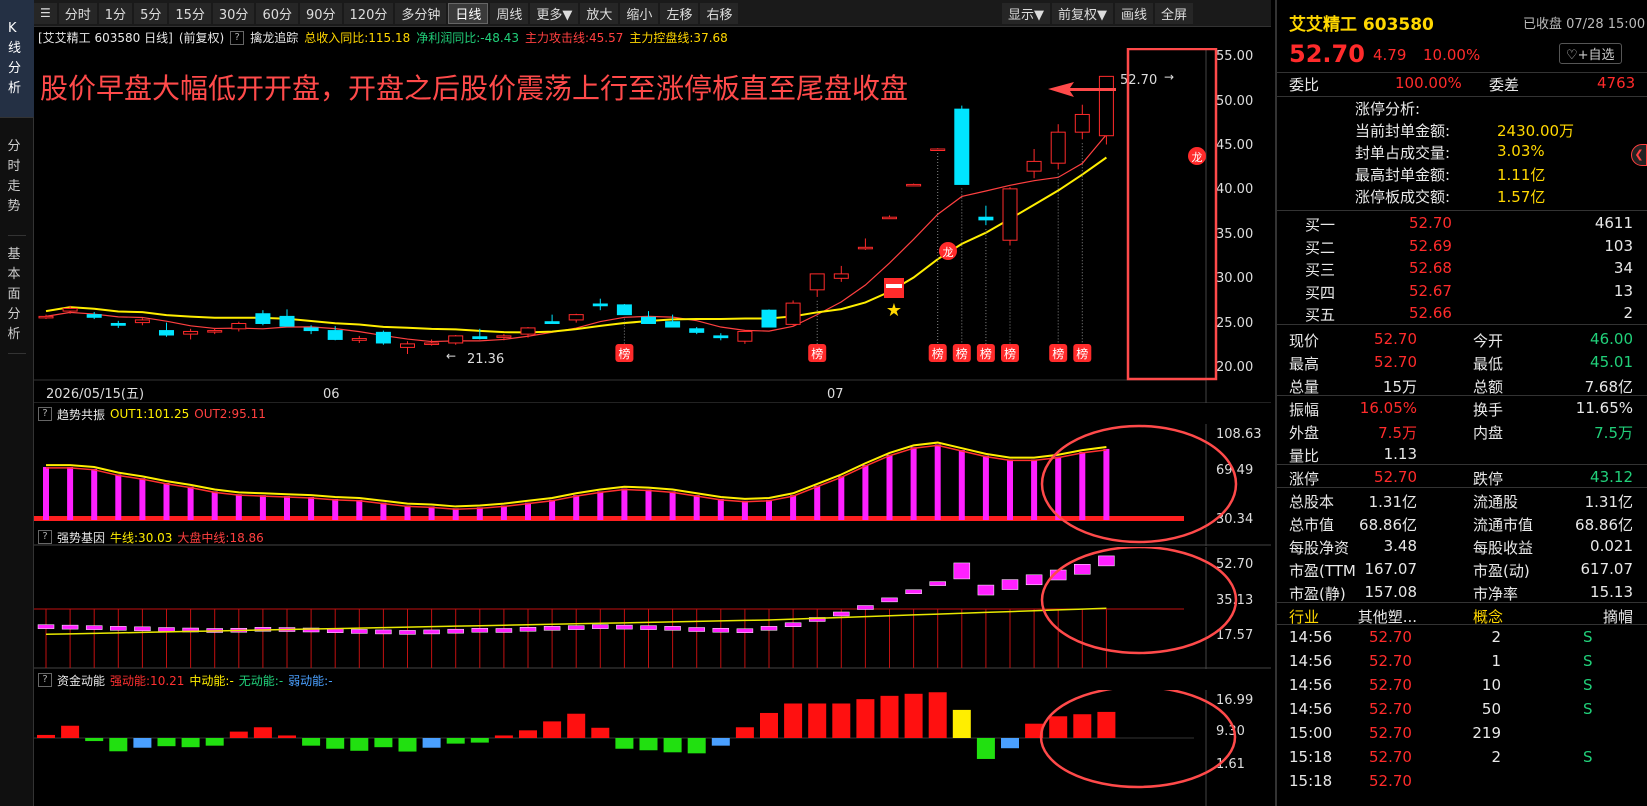 Image resolution: width=1647 pixels, height=806 pixels. I want to click on panel-trend-header: ? 趋势共振 OUT1:101.25 OUT2:95.11, so click(150, 414).